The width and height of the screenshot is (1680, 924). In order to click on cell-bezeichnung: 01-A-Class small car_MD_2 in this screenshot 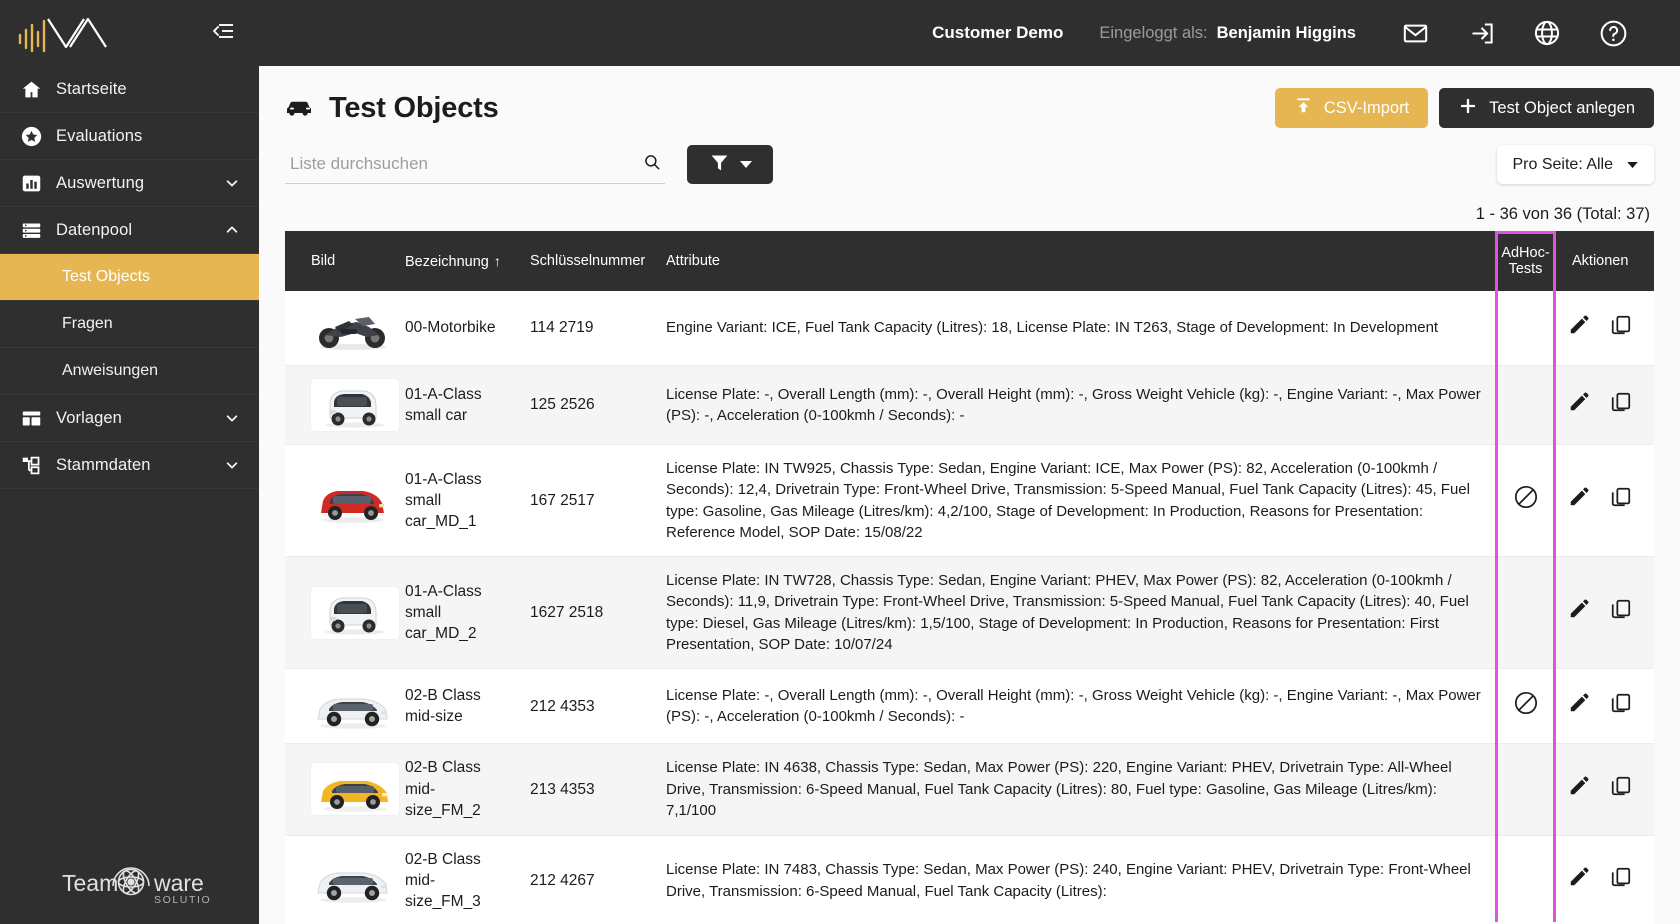, I will do `click(443, 612)`.